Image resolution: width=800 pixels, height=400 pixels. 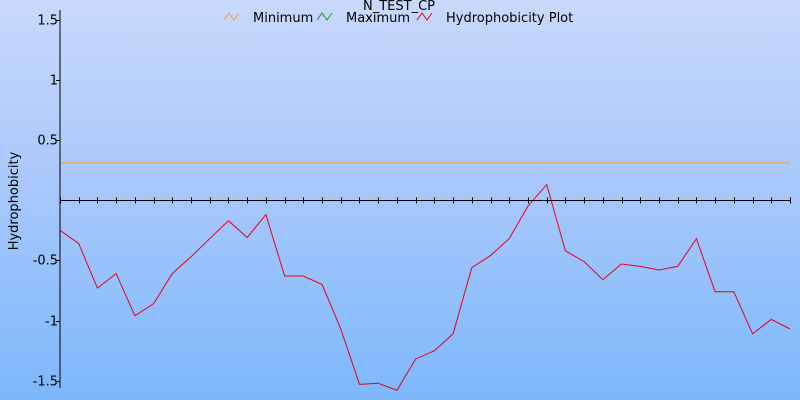 I want to click on y-tick-label: -0.5, so click(x=45, y=261).